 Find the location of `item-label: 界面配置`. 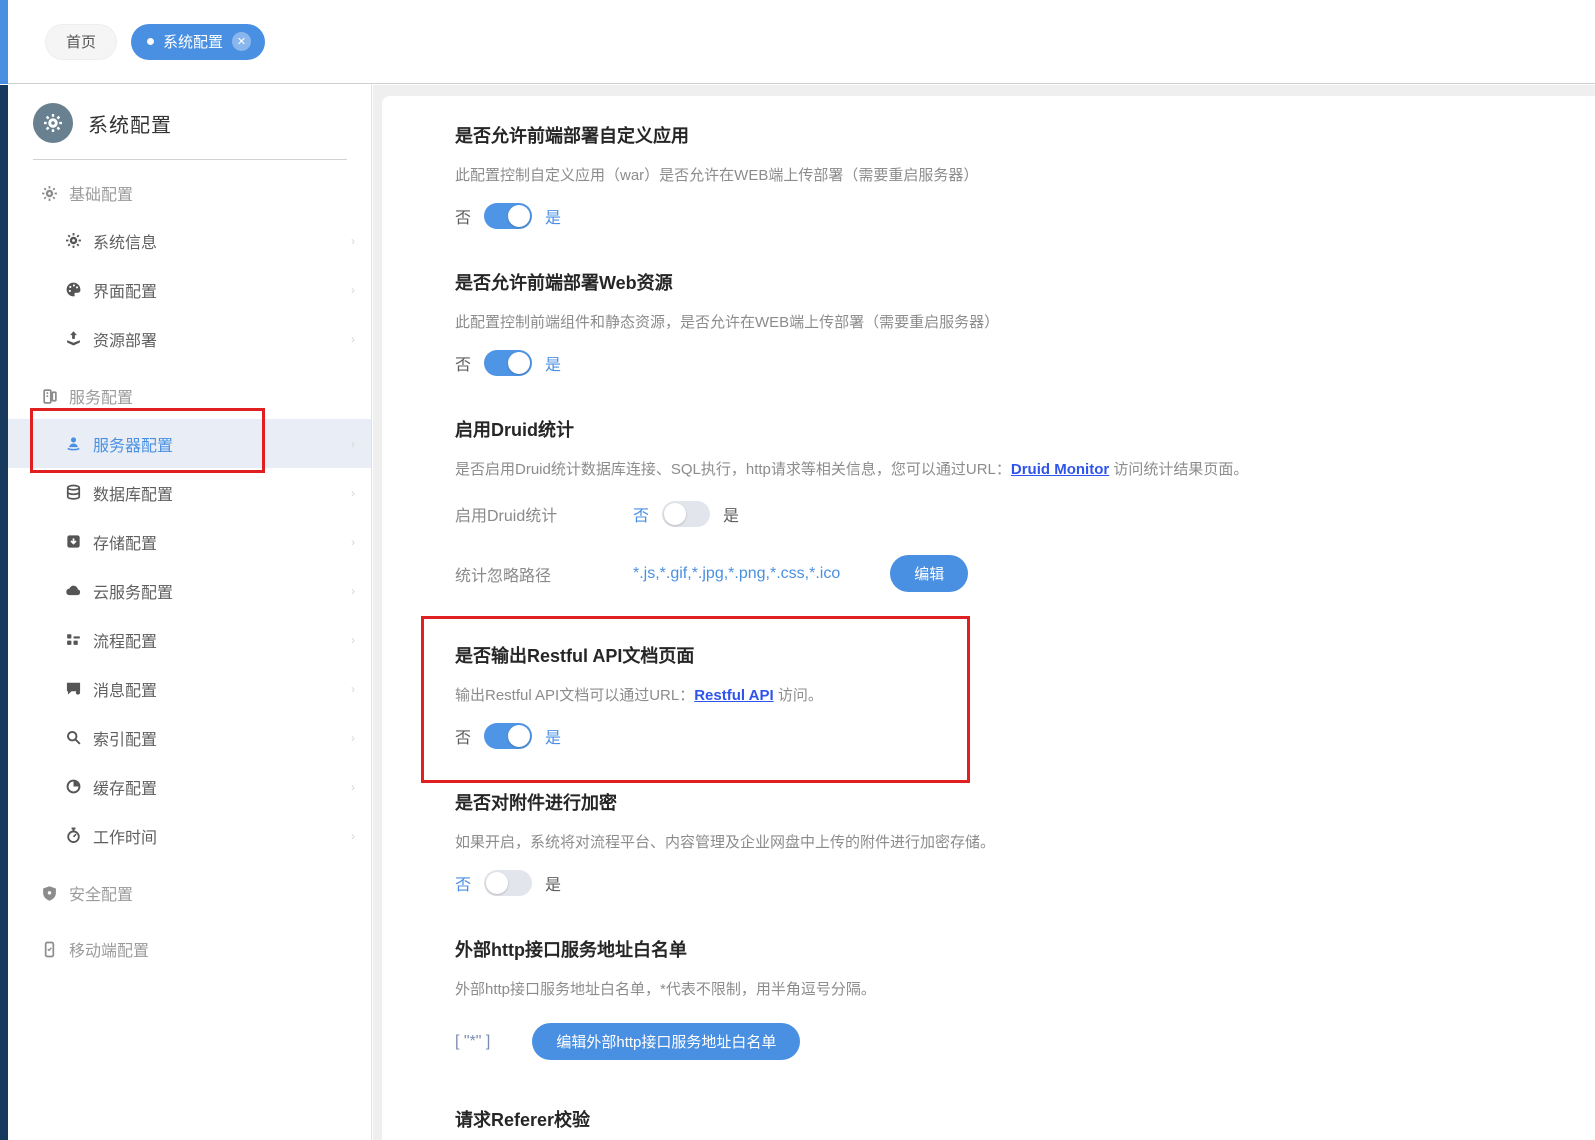

item-label: 界面配置 is located at coordinates (125, 292).